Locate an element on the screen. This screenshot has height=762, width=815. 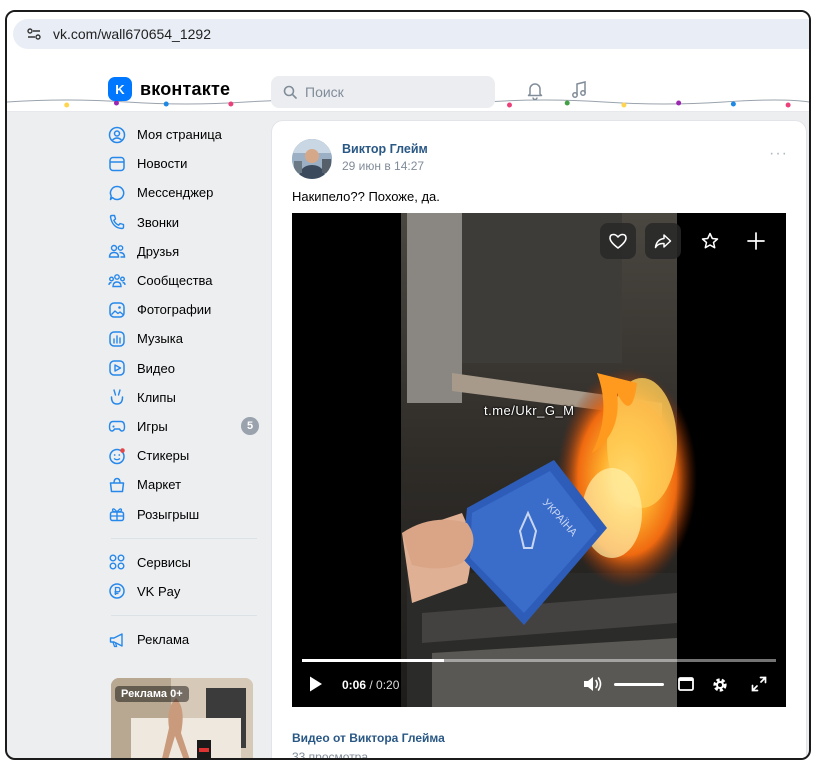
site-settings-icon is located at coordinates (34, 34).